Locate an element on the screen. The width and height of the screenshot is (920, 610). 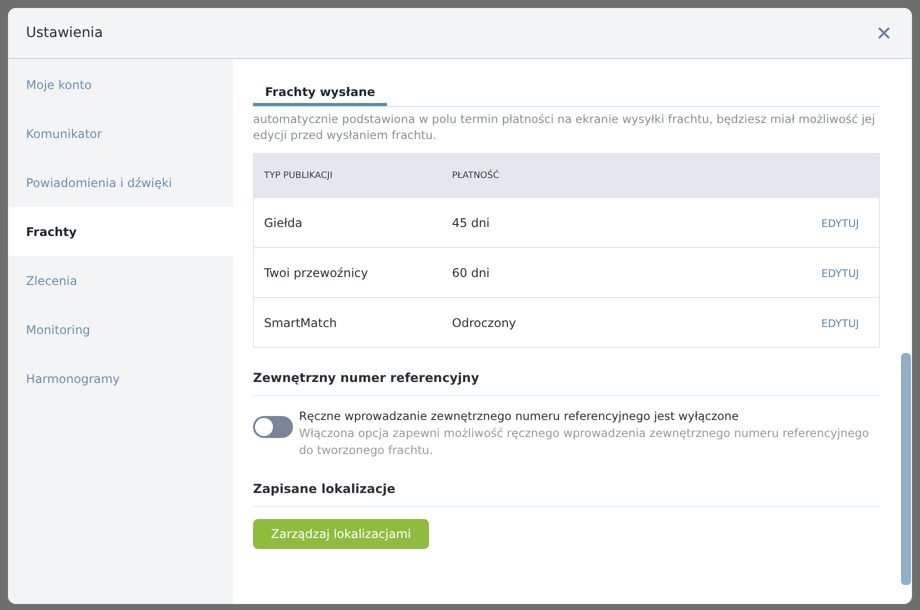
toggle-hint: Włączona opcja zapewni możliwość ręcznego wprowadzenia zewnętrznego numeru referencyjnego do tworzonego frachtu. is located at coordinates (584, 442).